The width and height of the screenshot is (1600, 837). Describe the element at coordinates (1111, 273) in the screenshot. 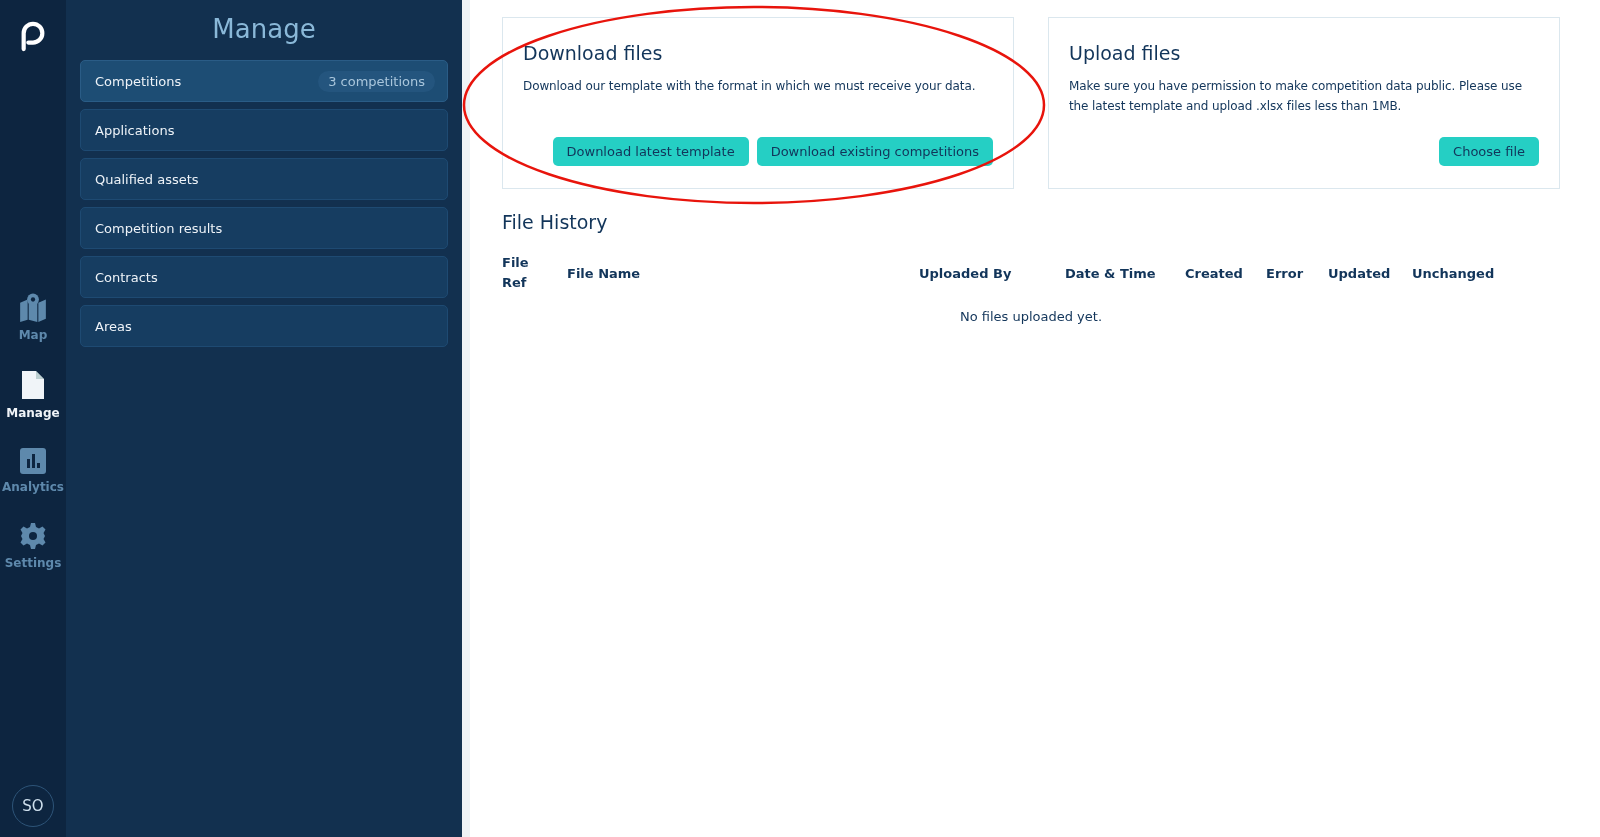

I see `column-header: Date & Time` at that location.